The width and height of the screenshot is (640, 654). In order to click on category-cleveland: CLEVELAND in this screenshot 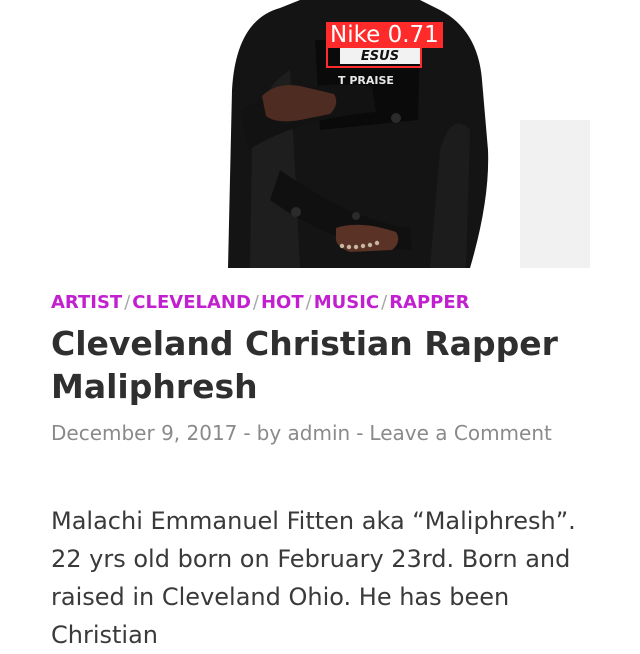, I will do `click(191, 302)`.